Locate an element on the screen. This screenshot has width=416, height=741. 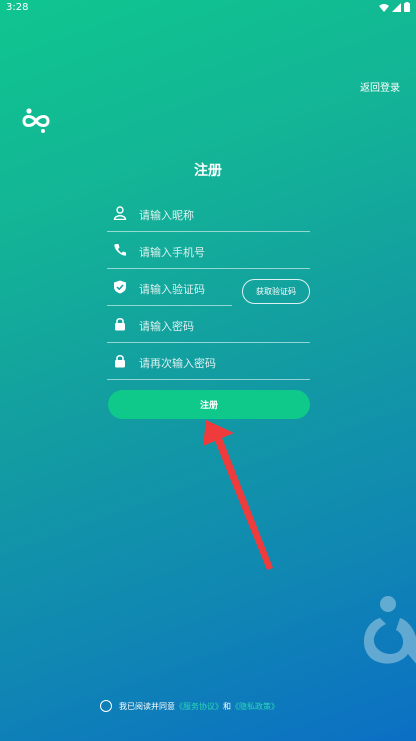
decorative-logo-icon is located at coordinates (390, 630).